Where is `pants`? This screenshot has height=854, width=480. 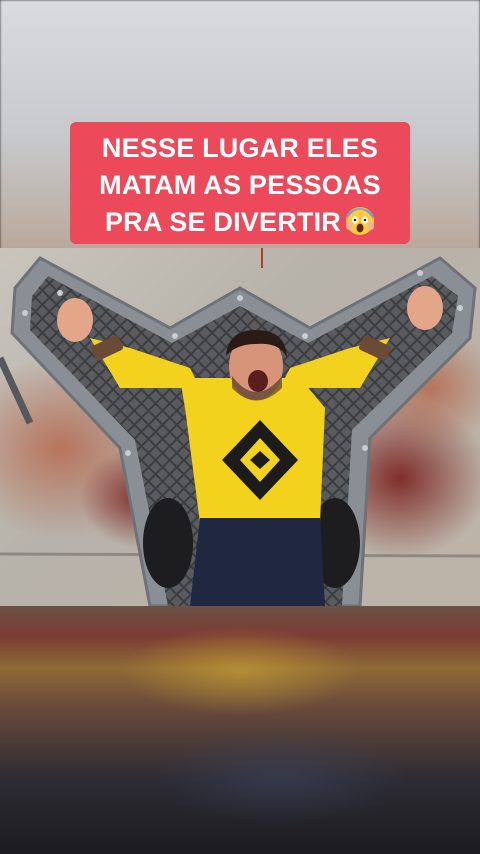 pants is located at coordinates (257, 562).